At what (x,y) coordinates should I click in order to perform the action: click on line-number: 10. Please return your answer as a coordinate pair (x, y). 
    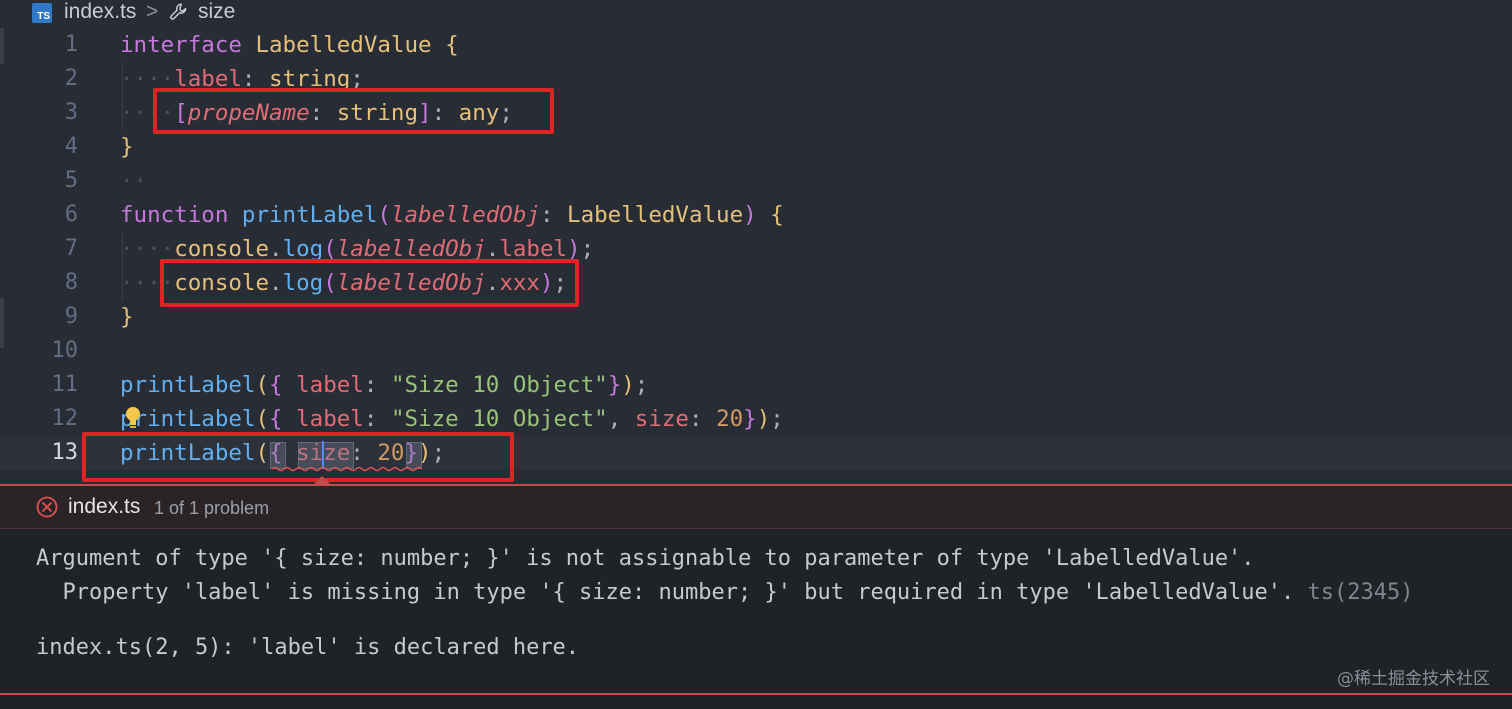
    Looking at the image, I should click on (65, 350).